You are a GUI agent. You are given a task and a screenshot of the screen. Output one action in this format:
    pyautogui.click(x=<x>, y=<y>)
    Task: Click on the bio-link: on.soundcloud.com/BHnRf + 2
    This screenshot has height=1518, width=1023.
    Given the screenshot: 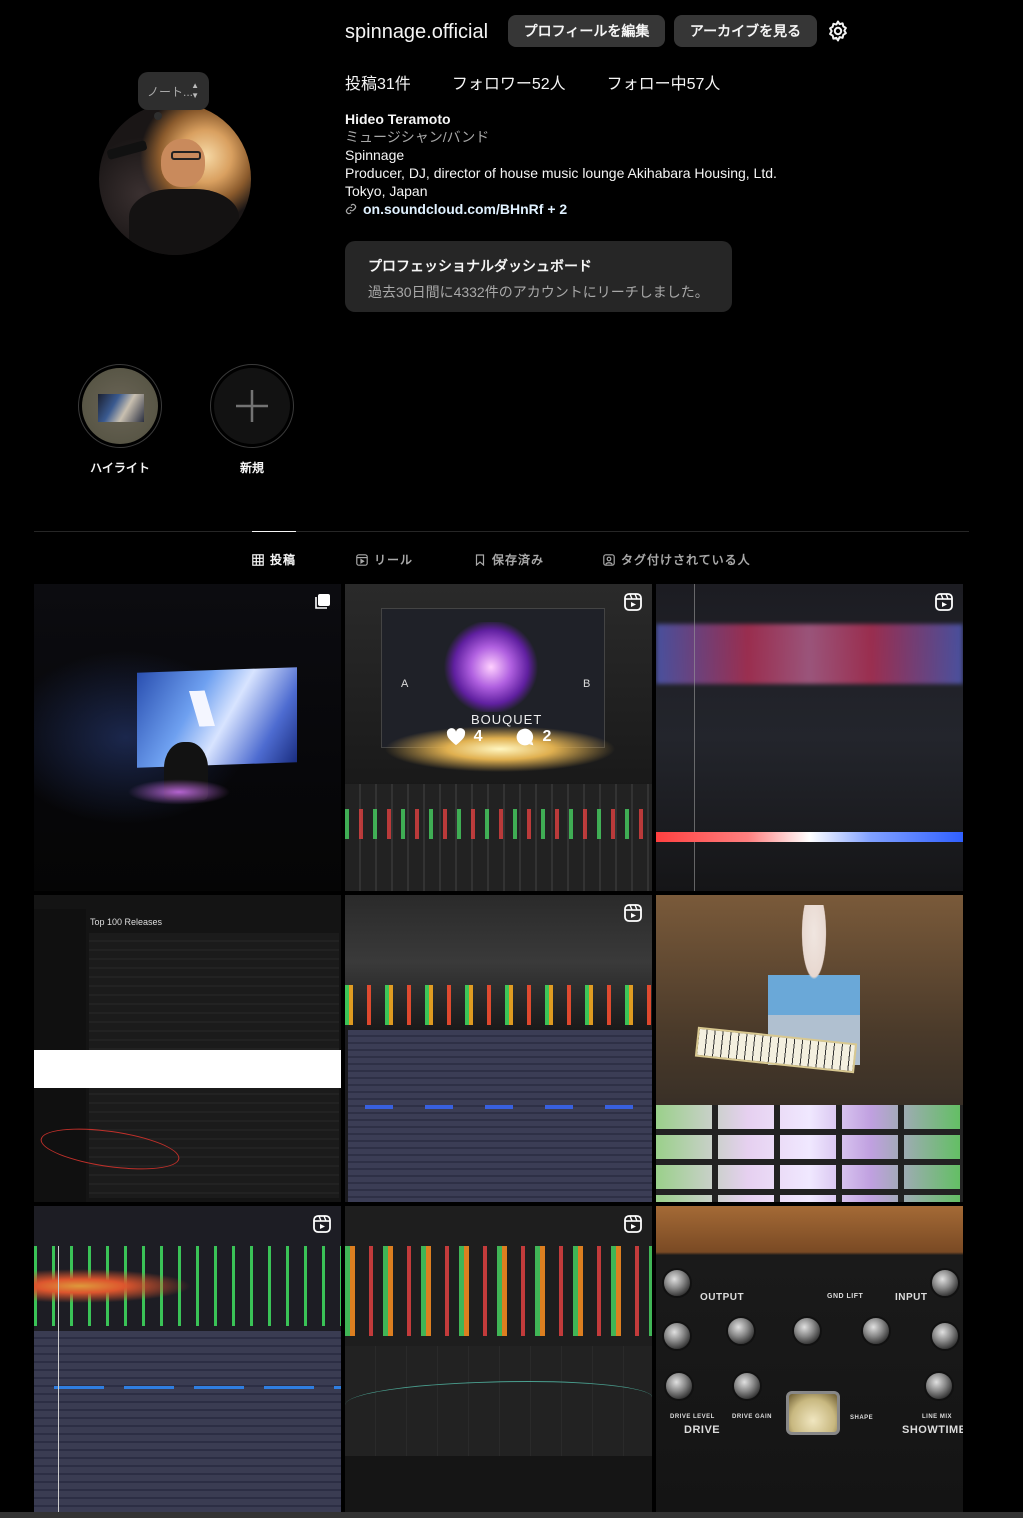 What is the action you would take?
    pyautogui.click(x=561, y=209)
    